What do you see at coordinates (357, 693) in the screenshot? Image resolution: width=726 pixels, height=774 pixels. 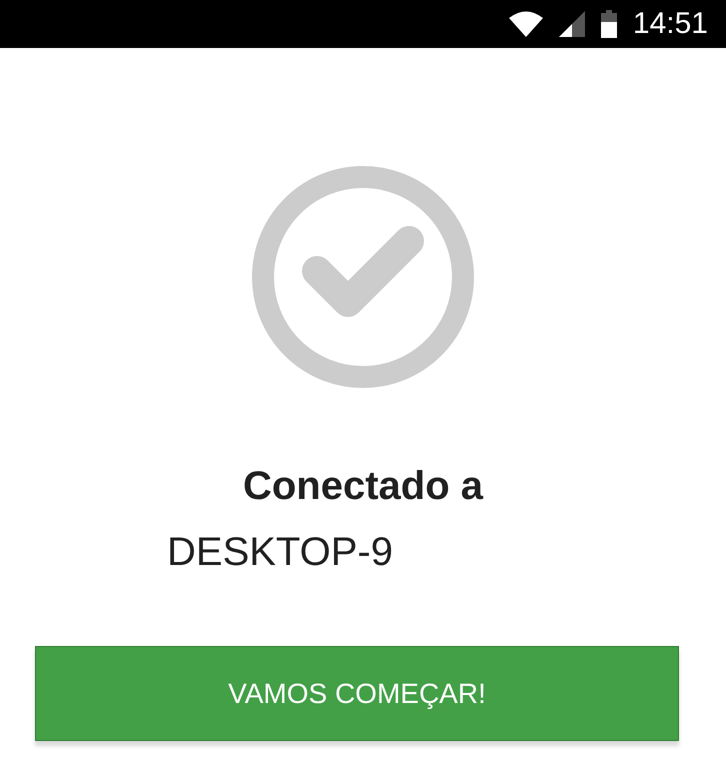 I see `start-button: VAMOS COMEÇAR!` at bounding box center [357, 693].